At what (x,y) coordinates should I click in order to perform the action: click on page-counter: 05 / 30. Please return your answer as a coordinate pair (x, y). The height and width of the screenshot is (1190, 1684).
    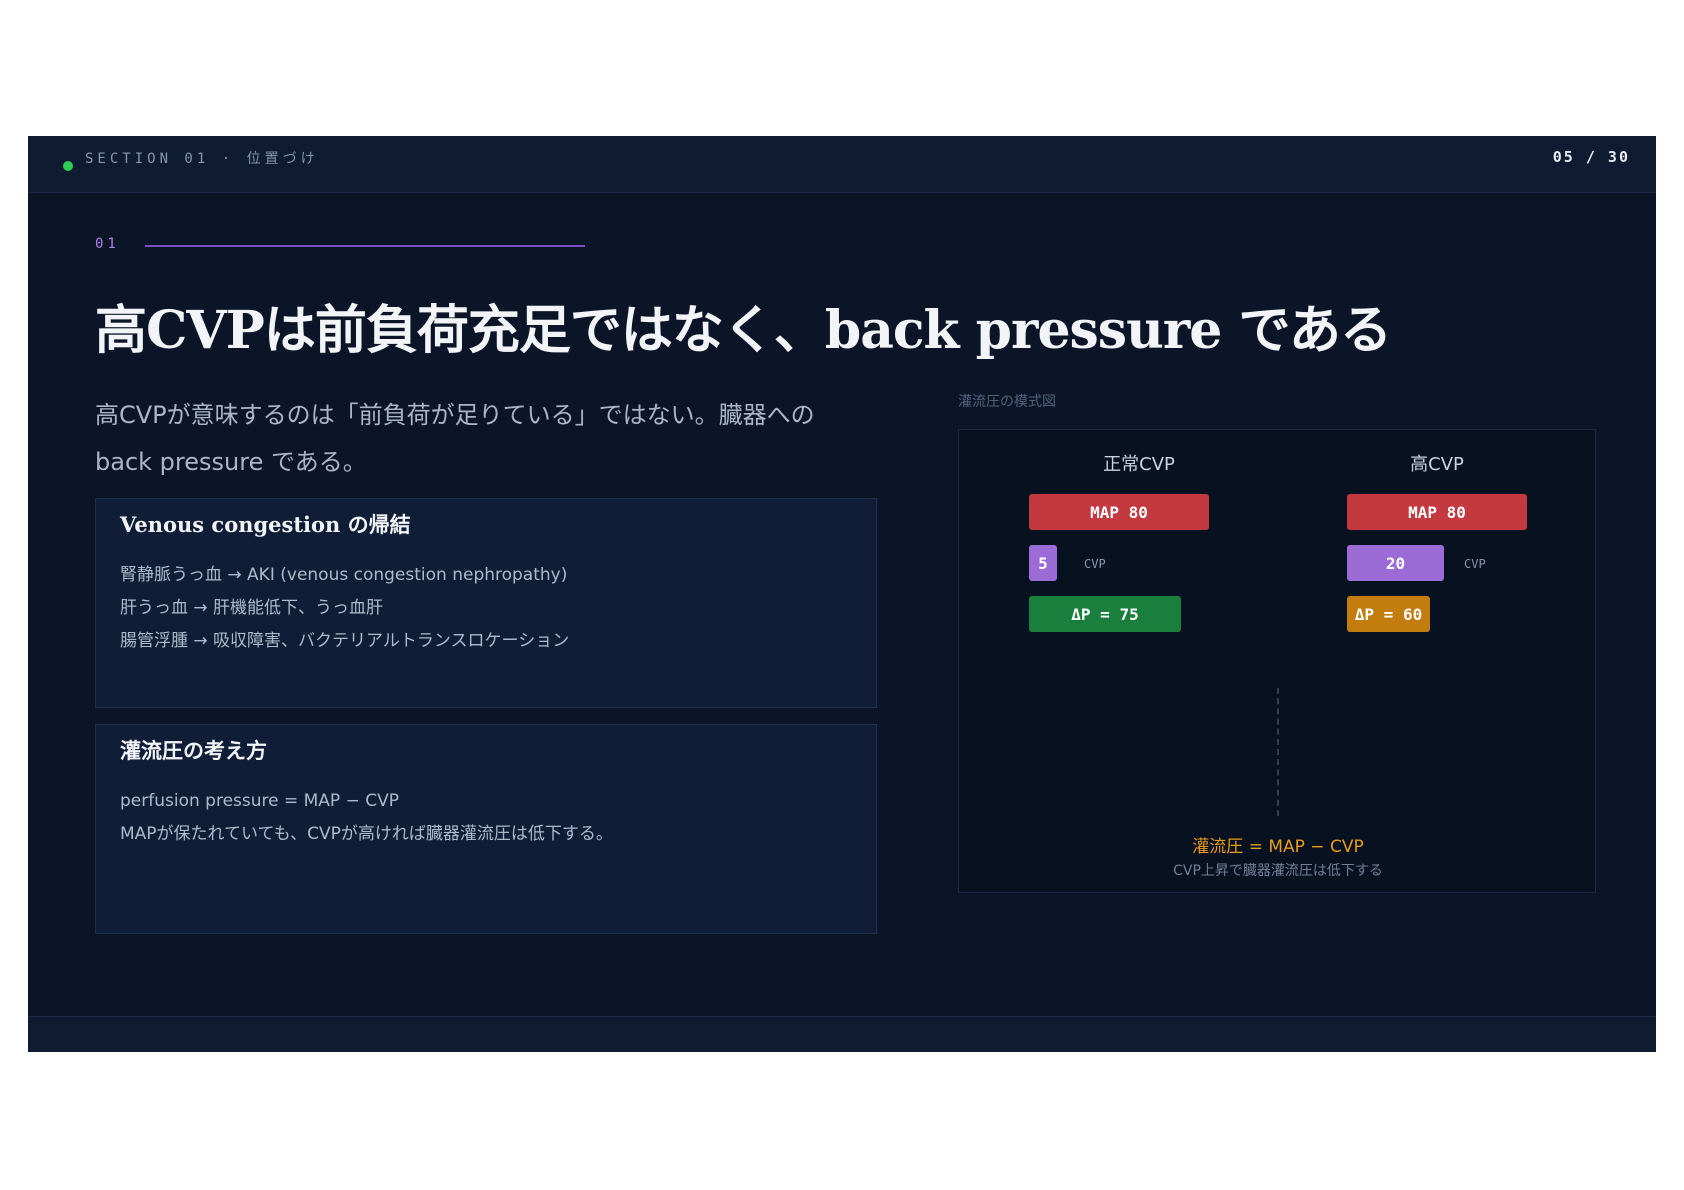
    Looking at the image, I should click on (1591, 157).